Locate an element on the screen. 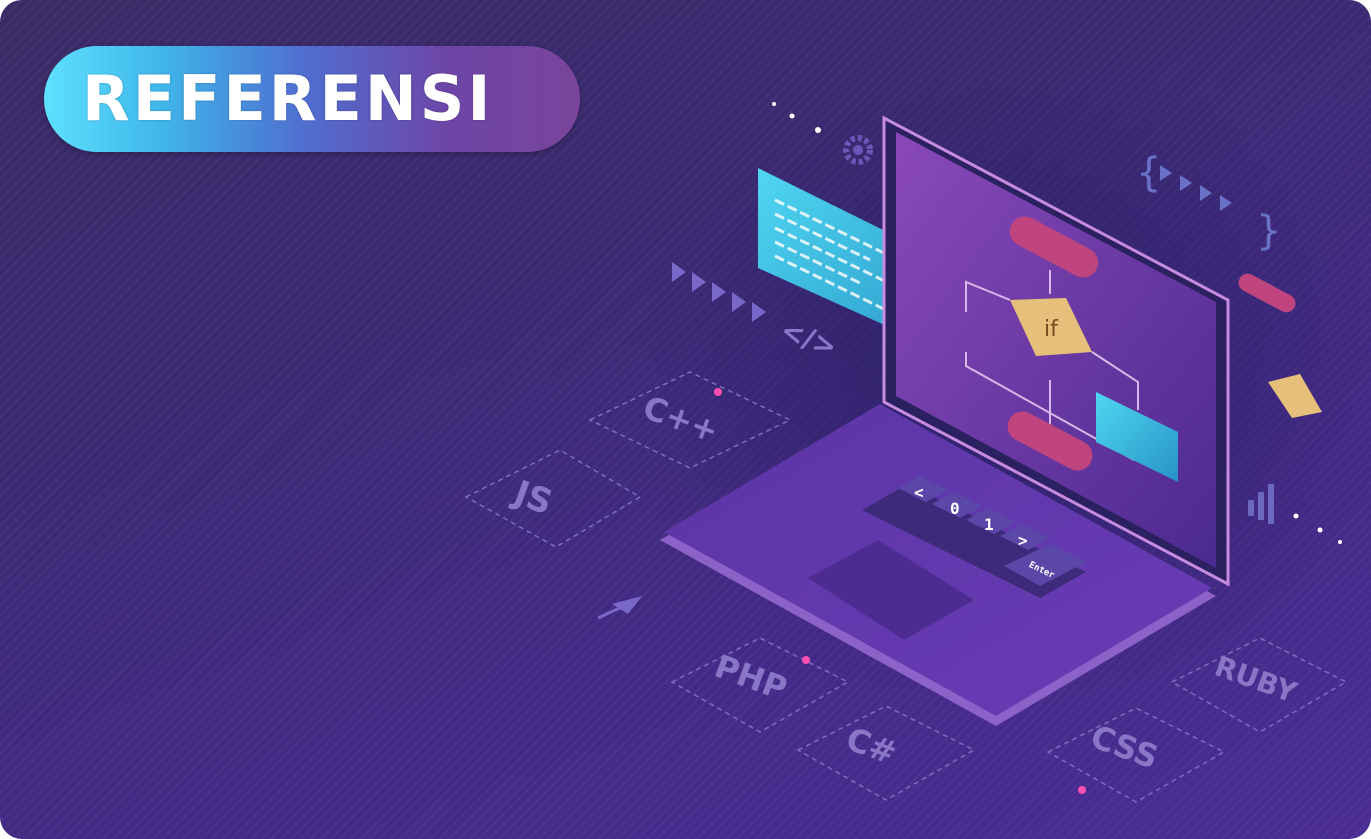  language-label-css: CSS is located at coordinates (1125, 746).